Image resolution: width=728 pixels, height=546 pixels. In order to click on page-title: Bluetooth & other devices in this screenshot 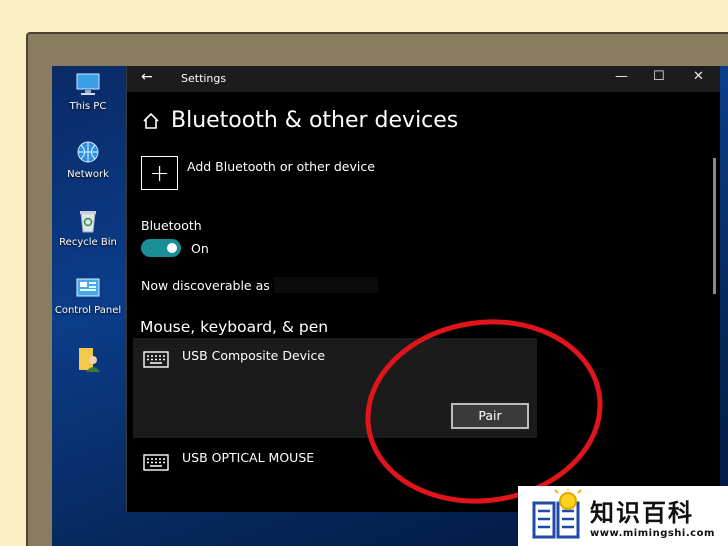, I will do `click(315, 120)`.